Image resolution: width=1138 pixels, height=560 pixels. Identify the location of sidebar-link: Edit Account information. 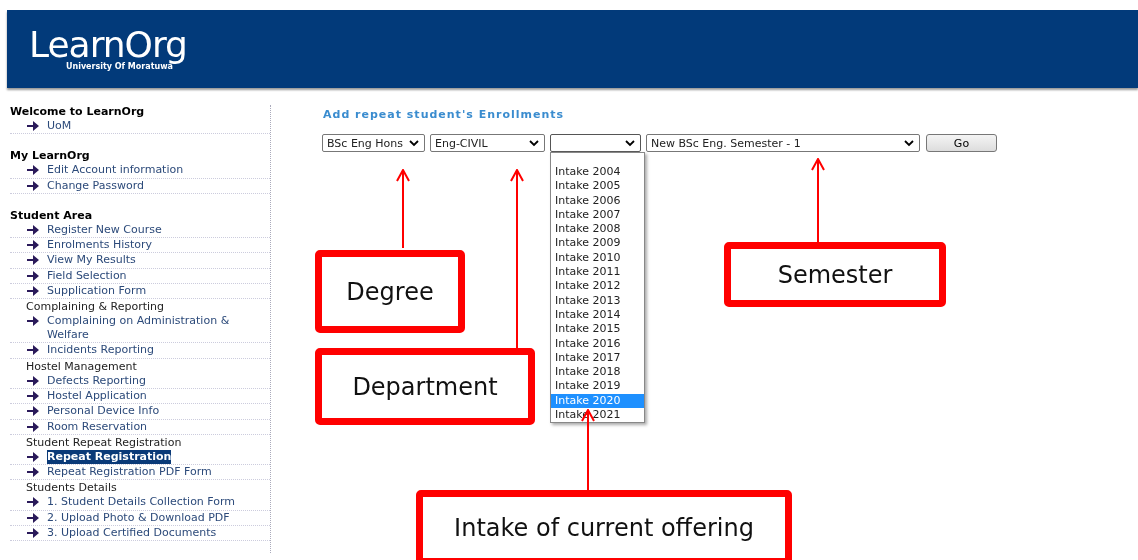
(115, 170).